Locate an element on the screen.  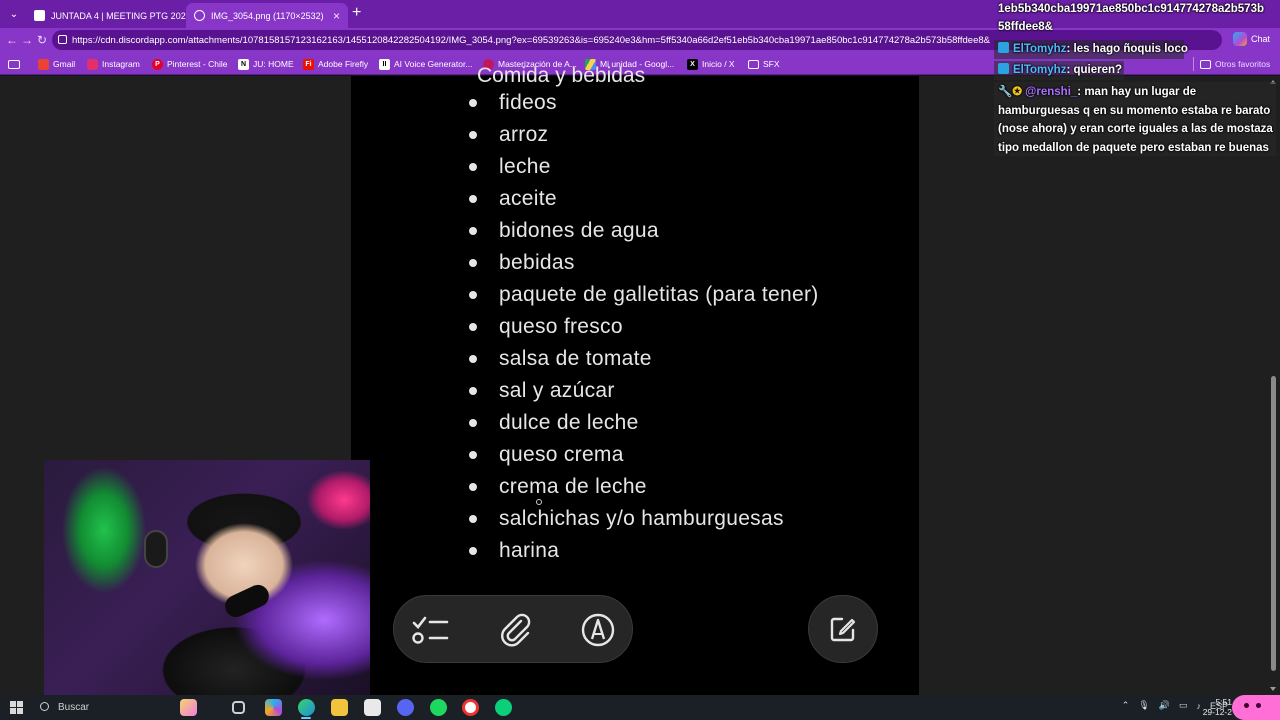
scroll-down-arrow-icon is located at coordinates (1273, 689).